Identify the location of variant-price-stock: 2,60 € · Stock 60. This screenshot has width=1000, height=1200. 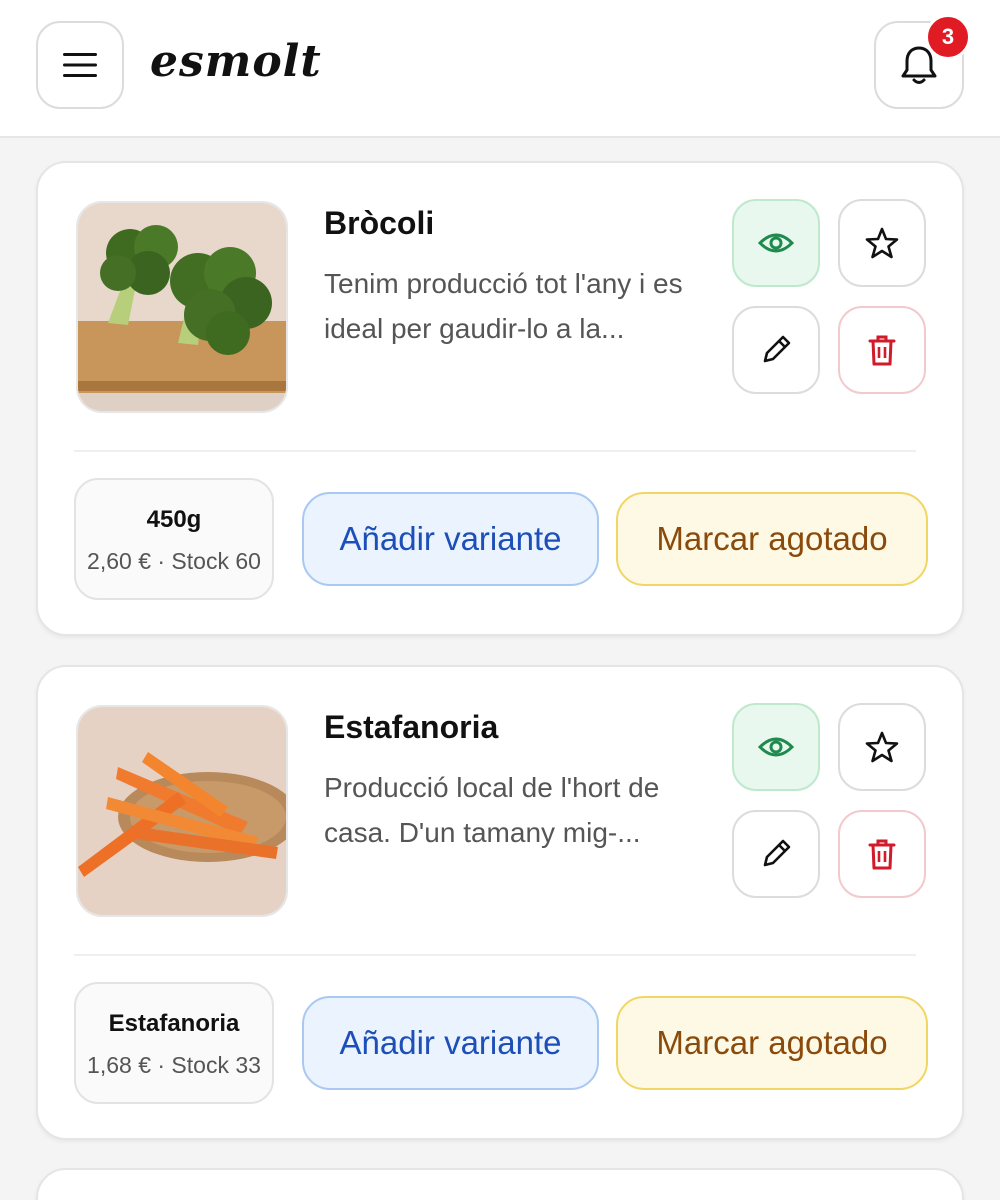
(174, 561).